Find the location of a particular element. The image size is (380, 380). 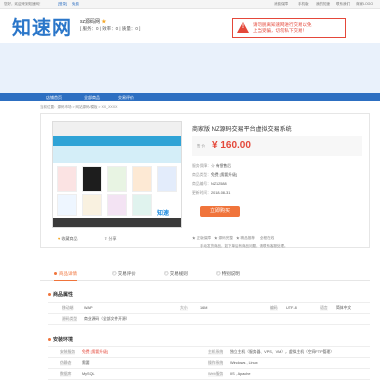

tab-rules: ◎ 交易规则 is located at coordinates (176, 274).